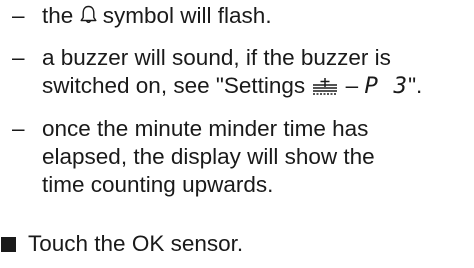  I want to click on item-text: elapsed, the display will show the, so click(208, 156).